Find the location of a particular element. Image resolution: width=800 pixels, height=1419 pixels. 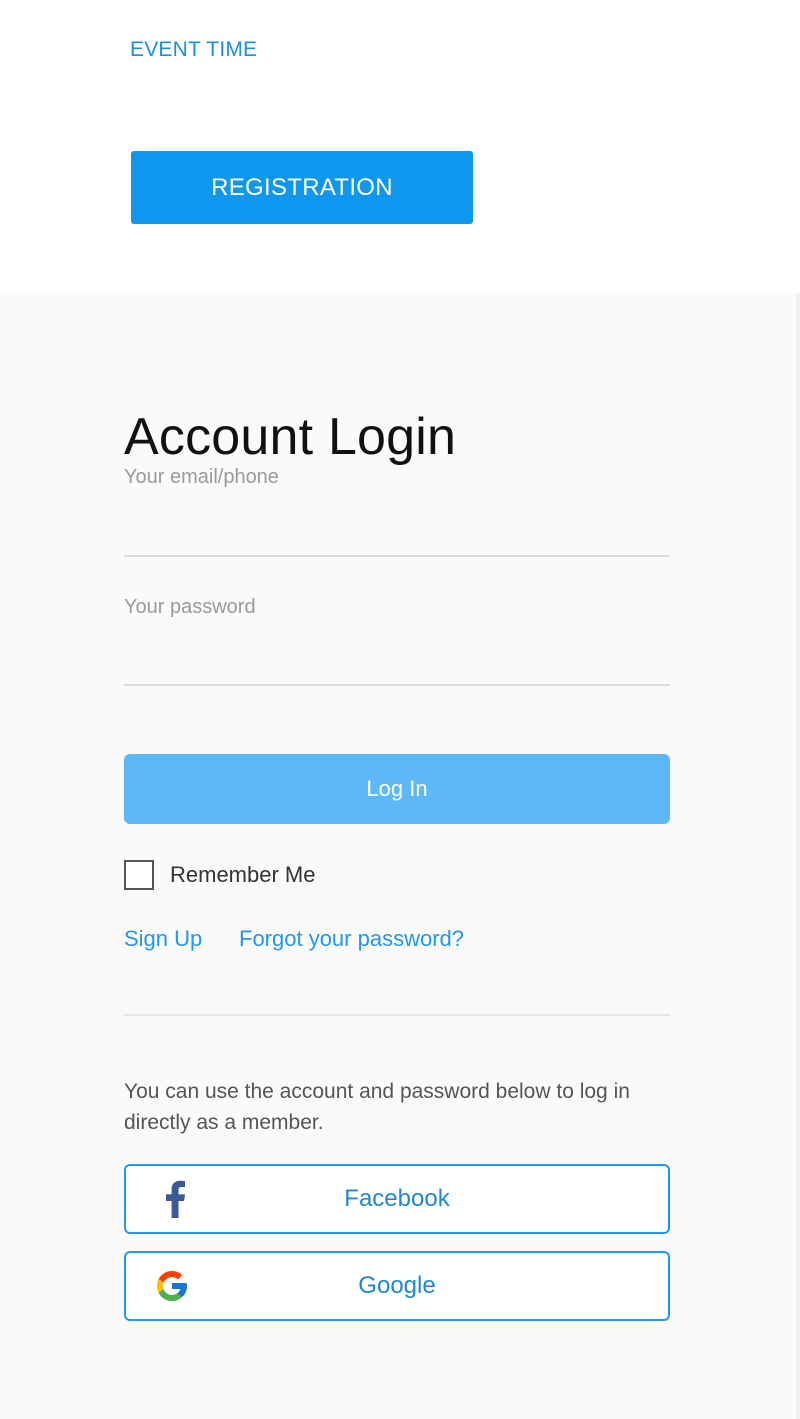

login-button: Log In is located at coordinates (397, 789).